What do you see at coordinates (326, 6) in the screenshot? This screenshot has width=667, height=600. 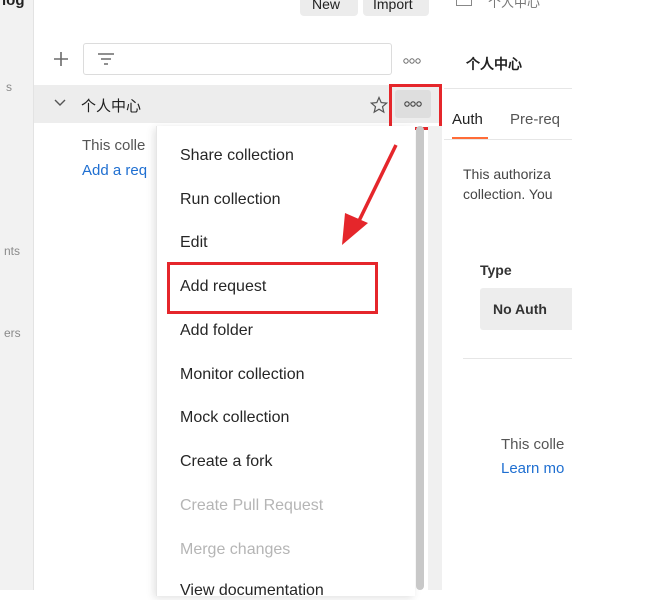 I see `new-button-label: New` at bounding box center [326, 6].